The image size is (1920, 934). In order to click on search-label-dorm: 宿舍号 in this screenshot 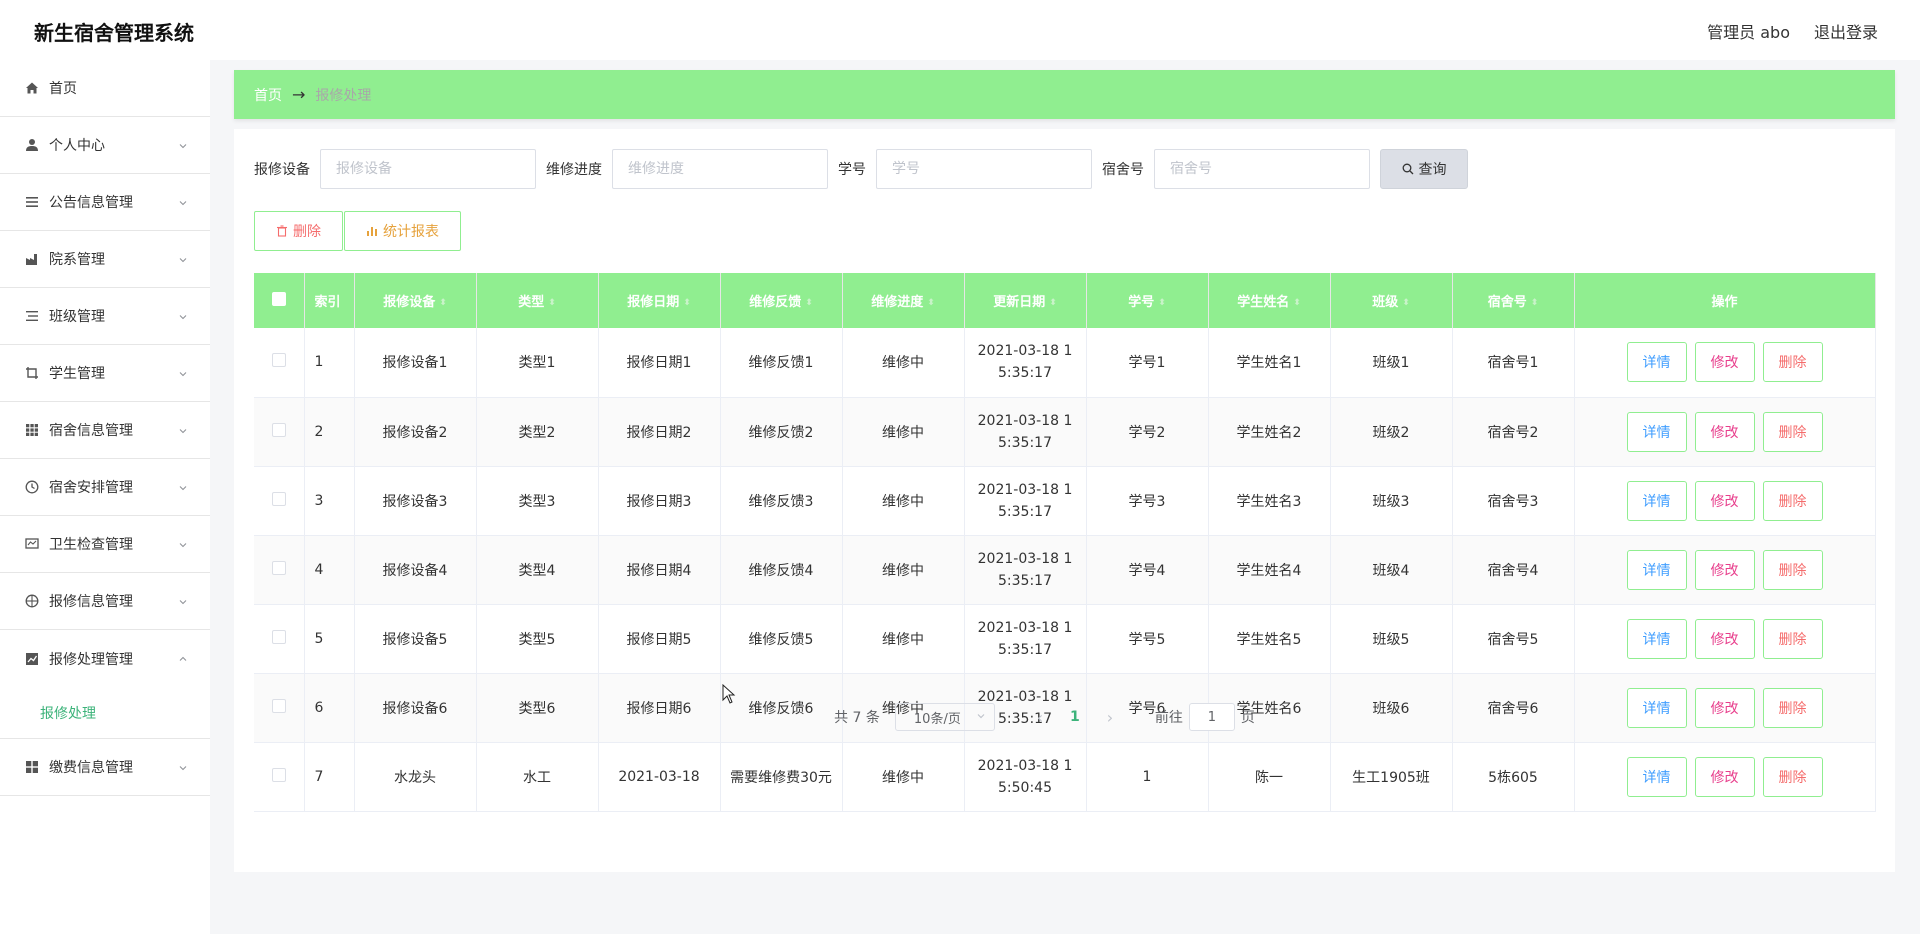, I will do `click(1123, 170)`.